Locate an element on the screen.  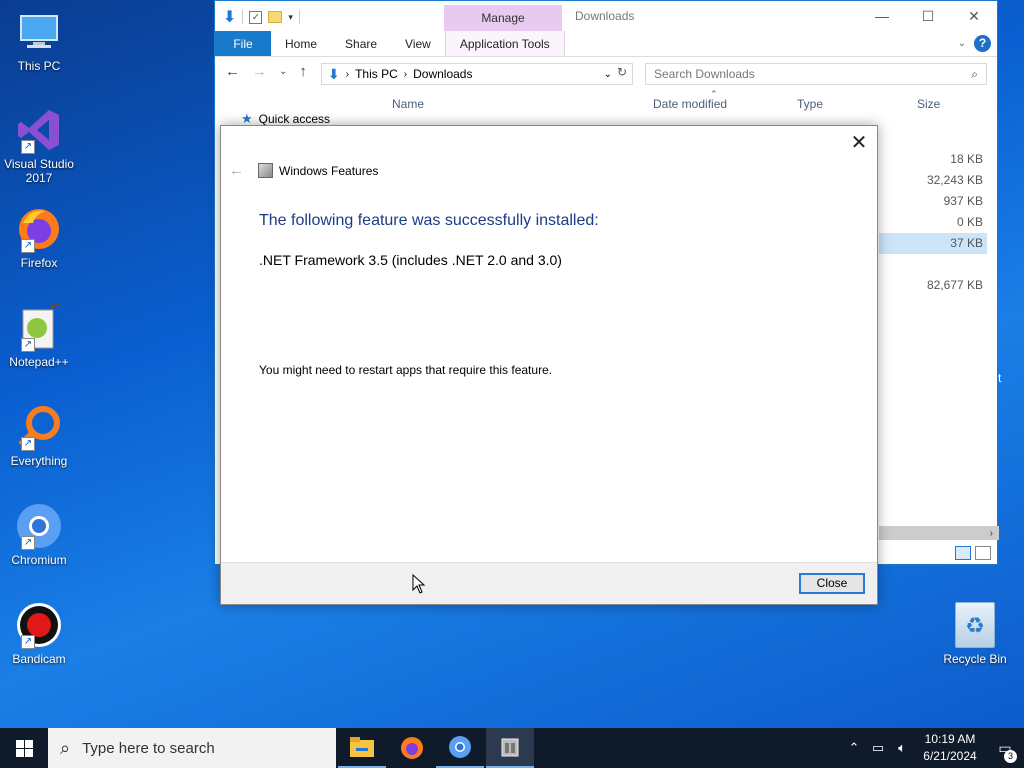
chromium-icon: ↗ is located at coordinates (39, 526).